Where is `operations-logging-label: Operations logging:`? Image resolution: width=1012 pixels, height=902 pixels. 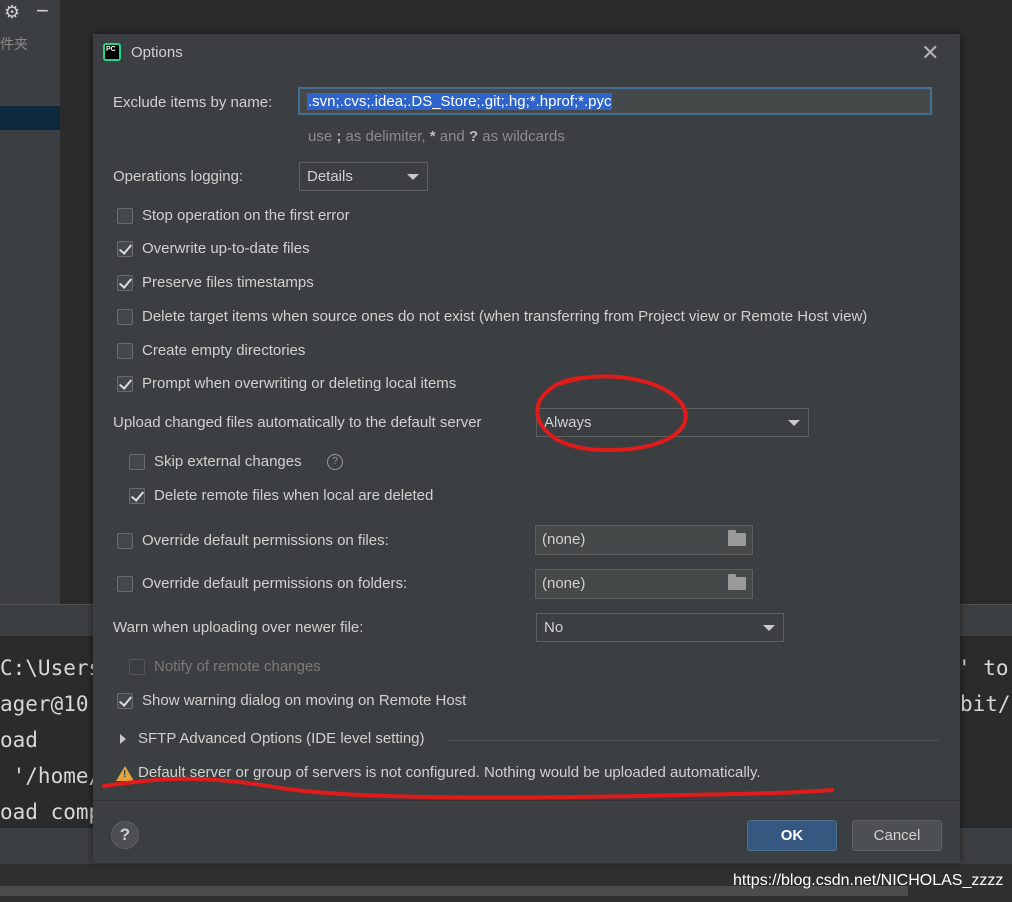 operations-logging-label: Operations logging: is located at coordinates (178, 176).